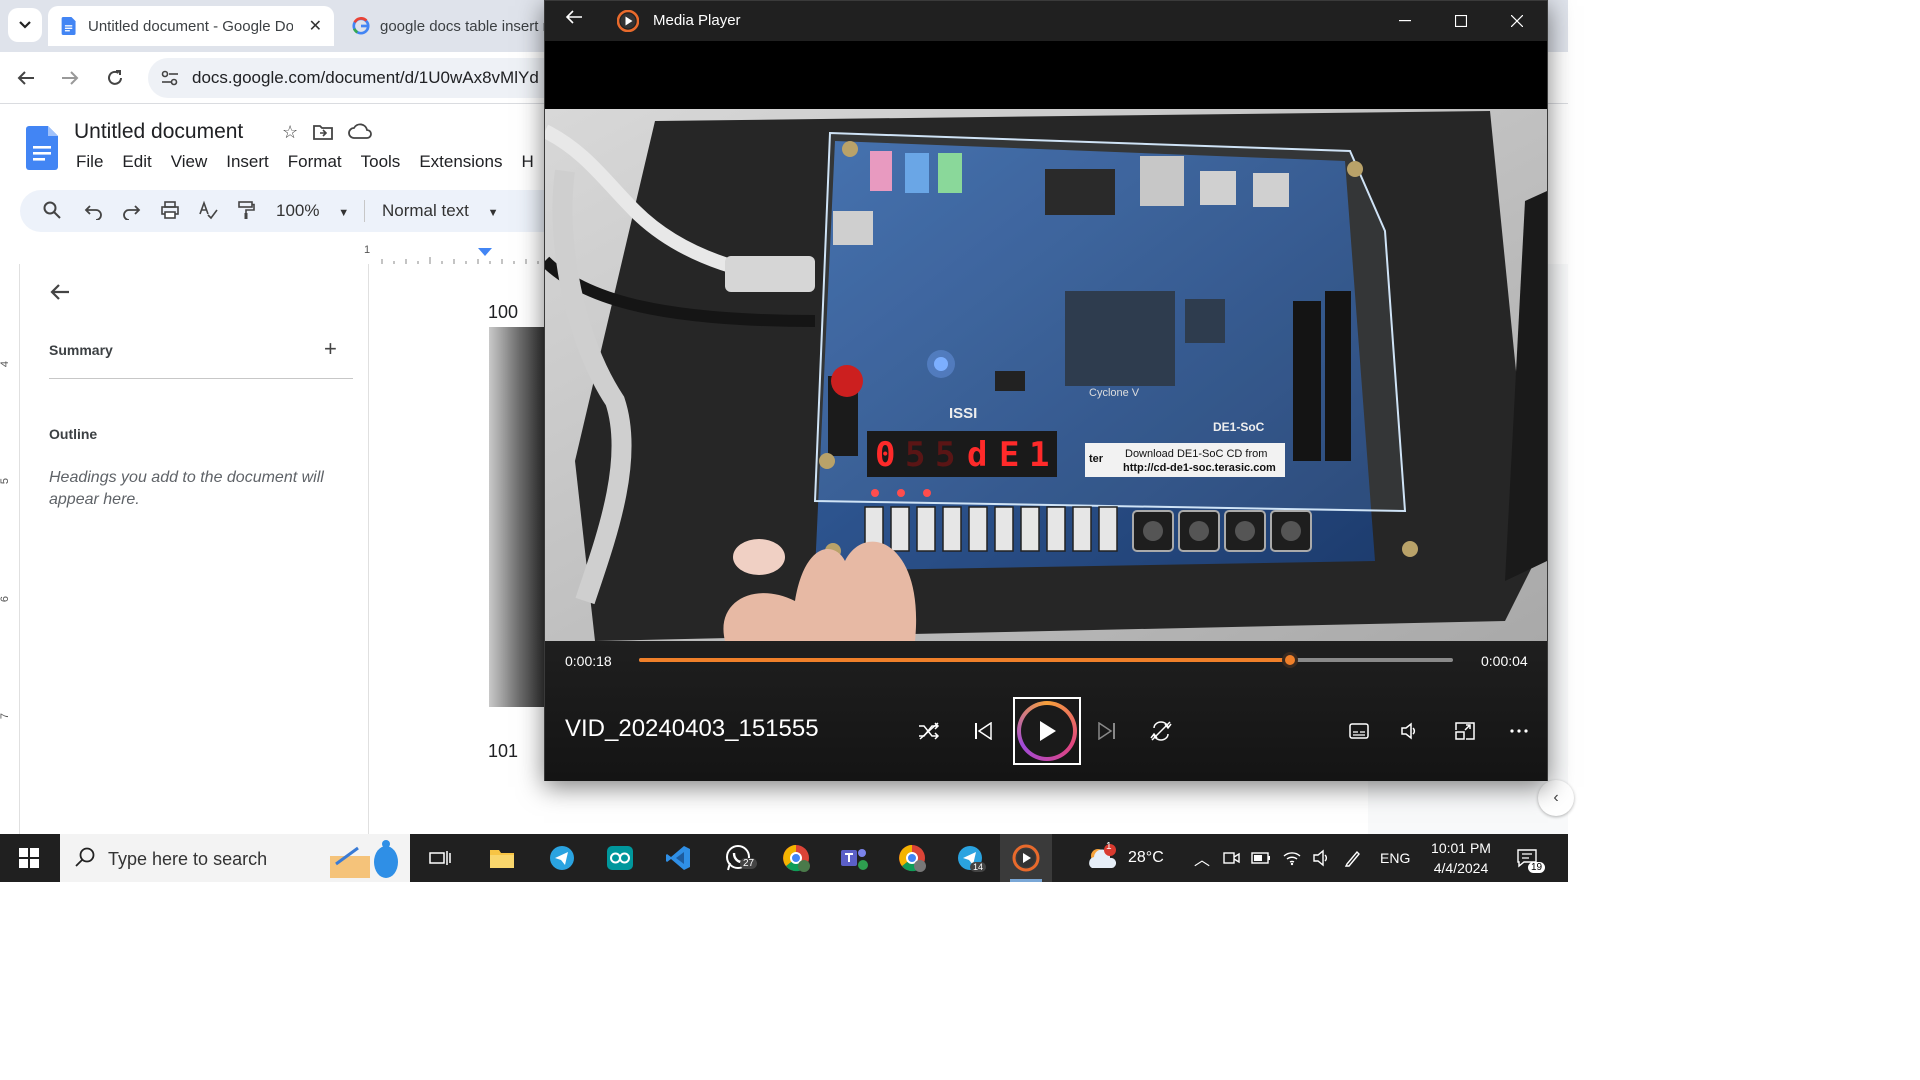 The width and height of the screenshot is (1920, 1080). I want to click on menu-edit: Edit, so click(136, 162).